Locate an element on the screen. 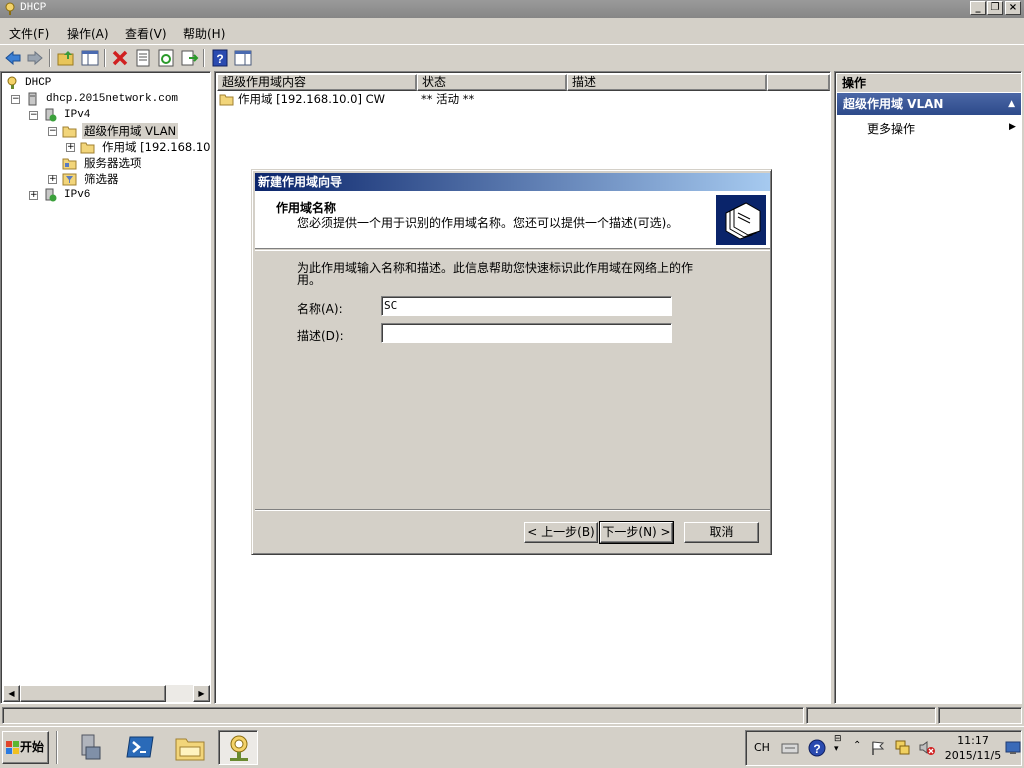 The image size is (1024, 768). clock-time: 11:17 is located at coordinates (973, 740).